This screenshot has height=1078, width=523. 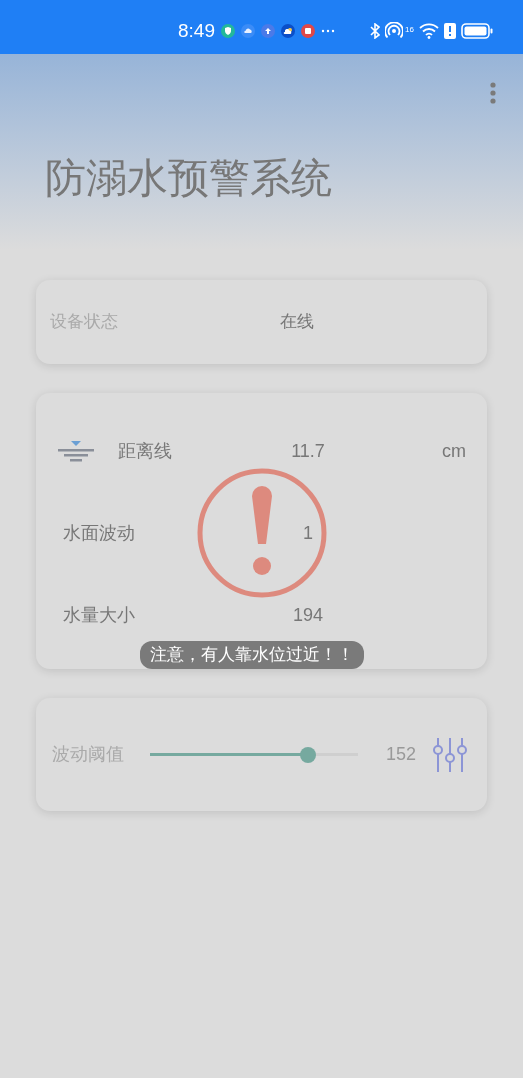 What do you see at coordinates (297, 322) in the screenshot?
I see `status-value: 在线` at bounding box center [297, 322].